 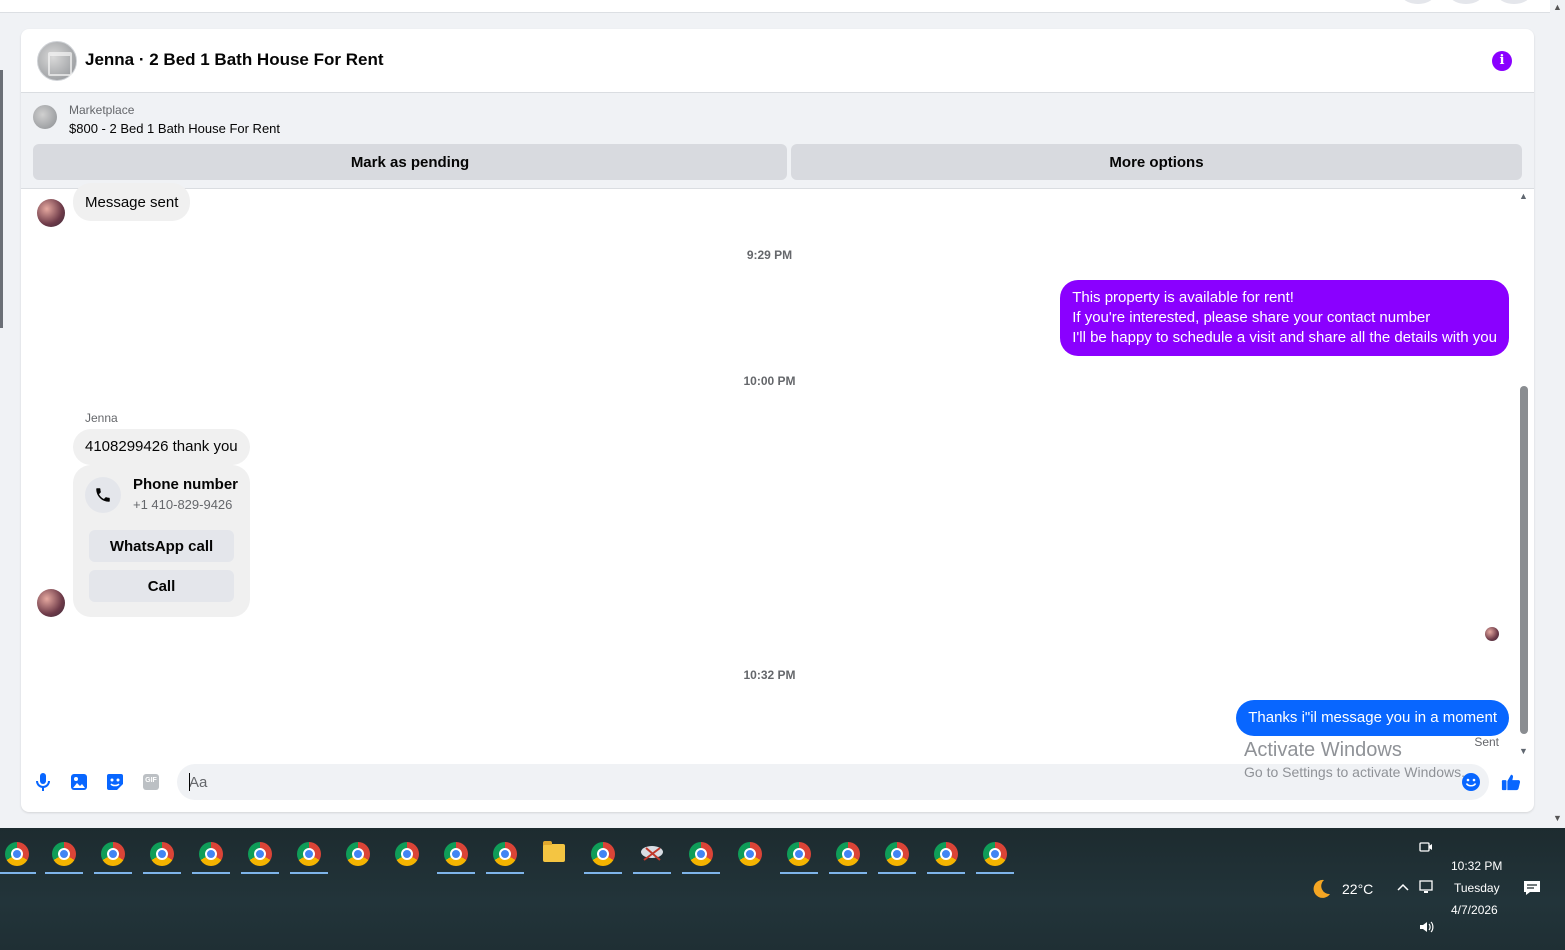 What do you see at coordinates (132, 202) in the screenshot?
I see `message-bubble-incoming: Message sent` at bounding box center [132, 202].